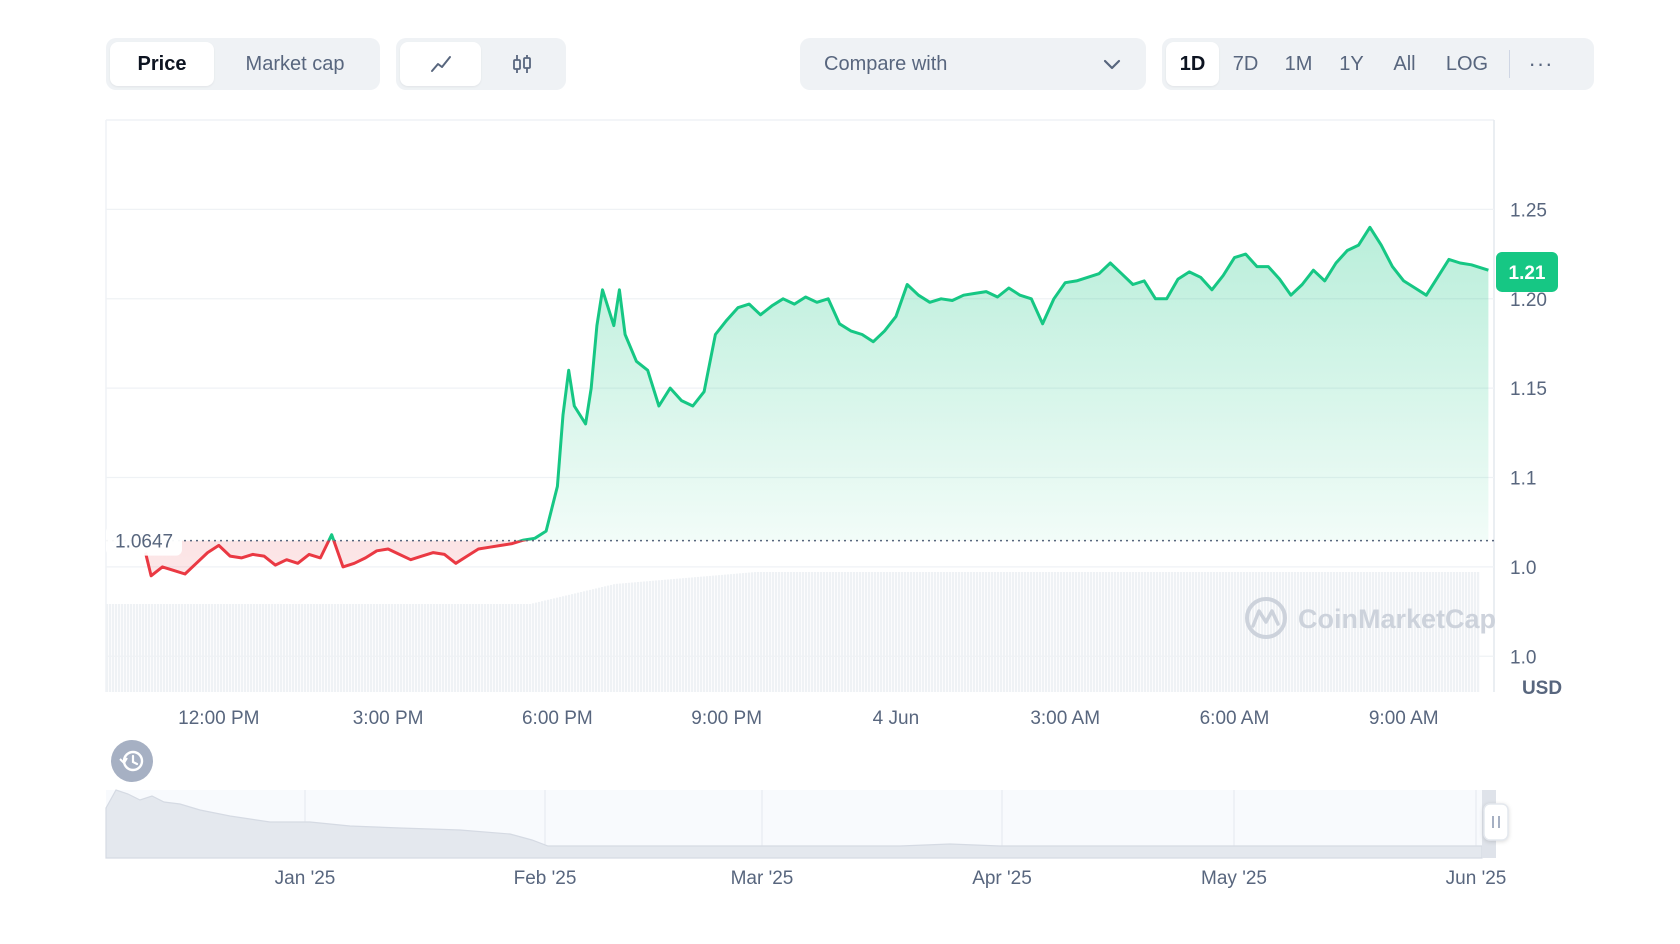 This screenshot has width=1680, height=944. What do you see at coordinates (1528, 210) in the screenshot?
I see `y-tick-label: 1.25` at bounding box center [1528, 210].